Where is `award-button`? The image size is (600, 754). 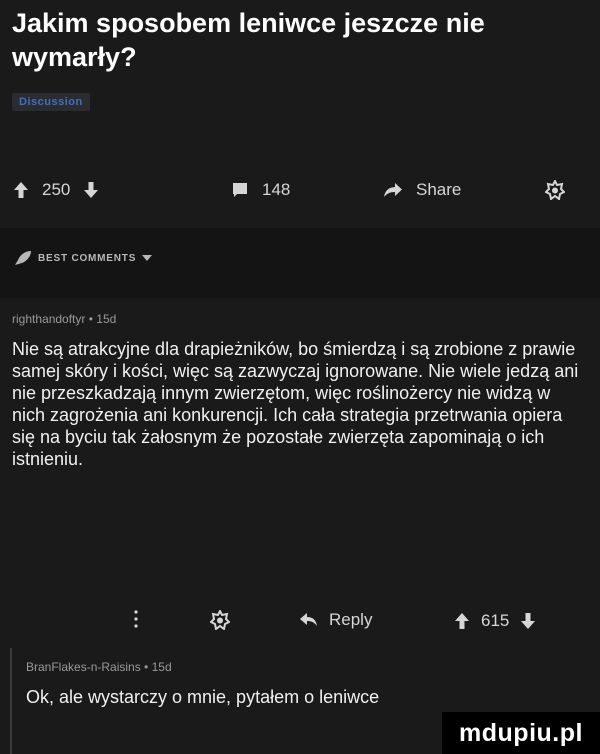
award-button is located at coordinates (555, 190).